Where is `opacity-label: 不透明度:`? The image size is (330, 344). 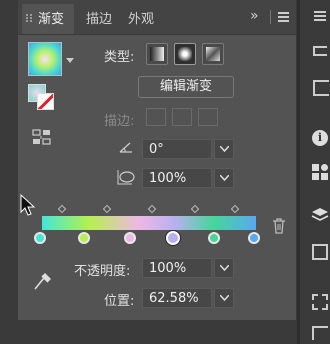 opacity-label: 不透明度: is located at coordinates (102, 271).